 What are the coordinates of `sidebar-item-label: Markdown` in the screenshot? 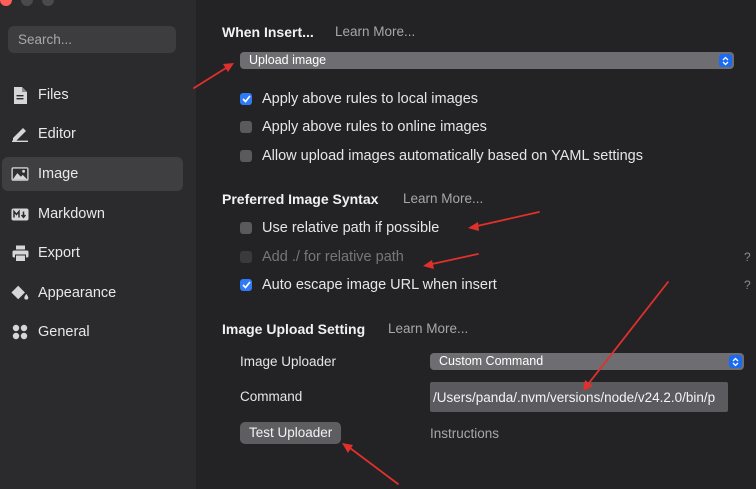 It's located at (71, 214).